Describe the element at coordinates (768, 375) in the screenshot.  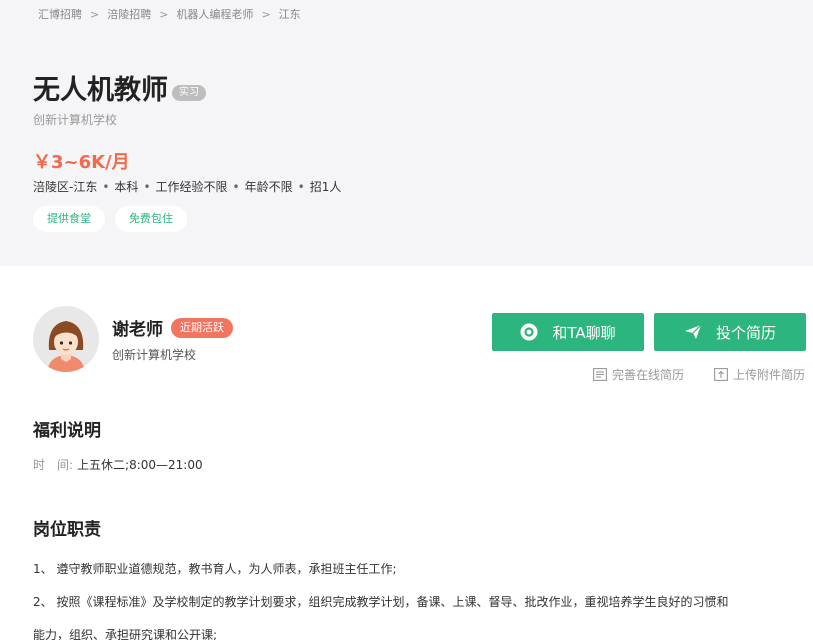
I see `upload-resume-label: 上传附件简历` at that location.